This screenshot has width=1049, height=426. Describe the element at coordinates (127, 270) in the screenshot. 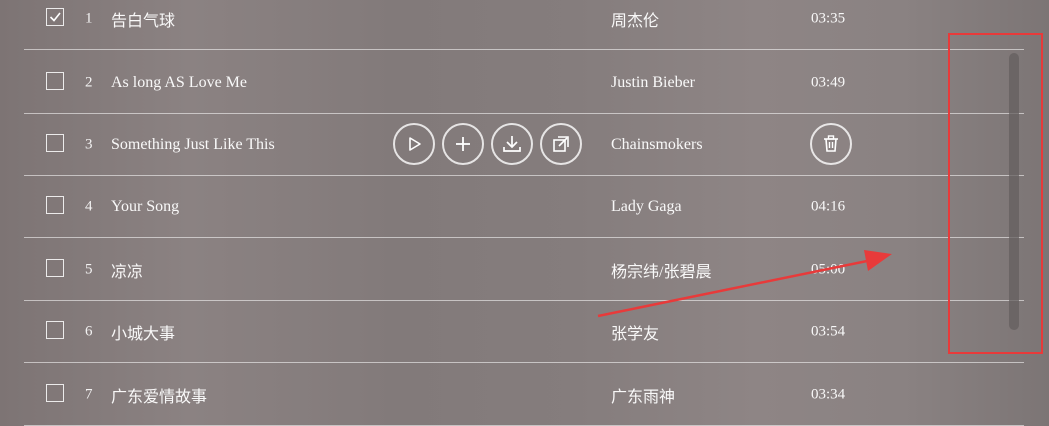

I see `song-title: 凉凉` at that location.